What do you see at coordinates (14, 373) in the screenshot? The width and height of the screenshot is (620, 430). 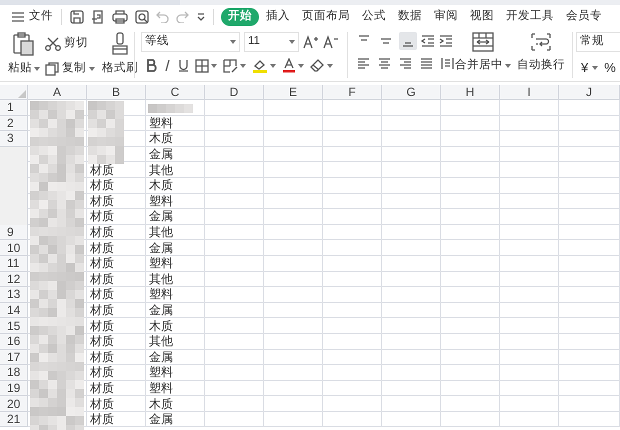 I see `row-header: 18` at bounding box center [14, 373].